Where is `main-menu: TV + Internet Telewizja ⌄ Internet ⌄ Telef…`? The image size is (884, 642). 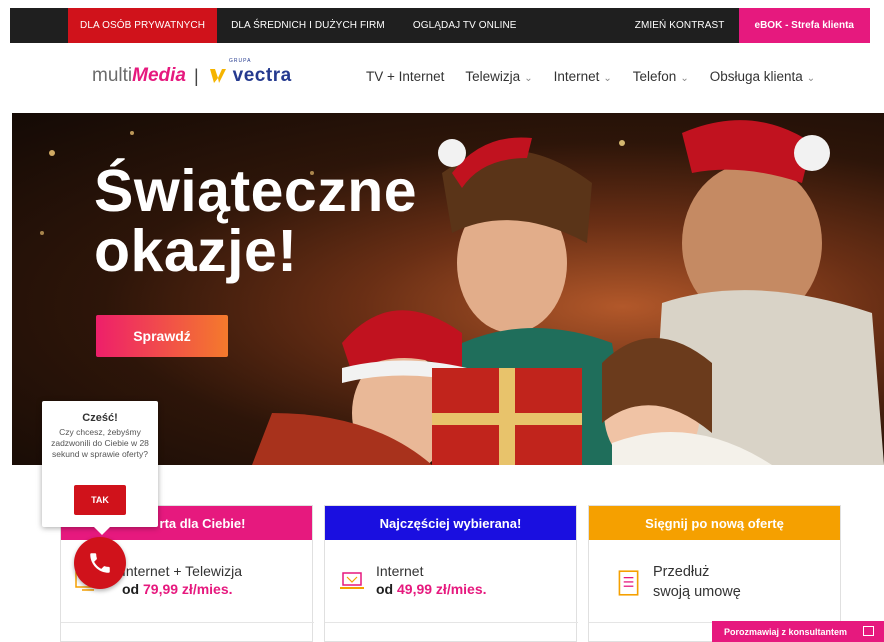
main-menu: TV + Internet Telewizja ⌄ Internet ⌄ Telef… is located at coordinates (590, 76).